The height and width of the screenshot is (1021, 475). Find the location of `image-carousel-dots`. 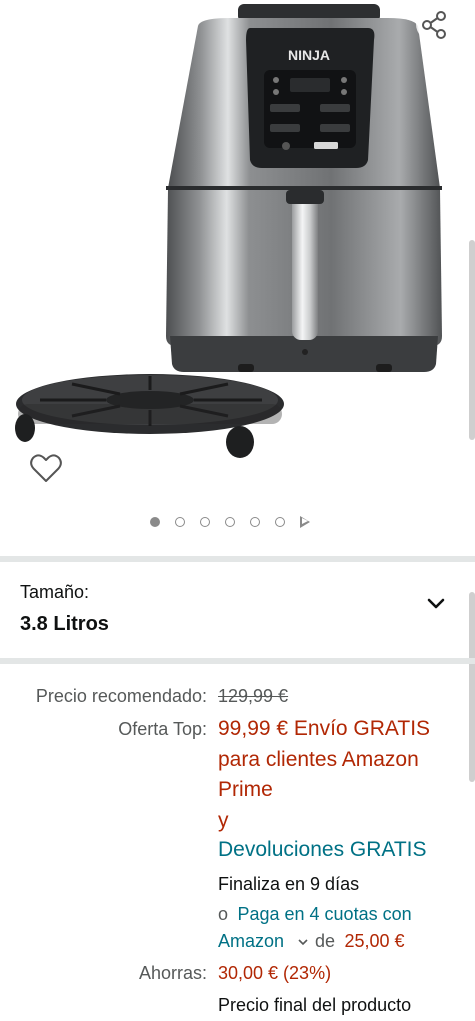

image-carousel-dots is located at coordinates (230, 522).